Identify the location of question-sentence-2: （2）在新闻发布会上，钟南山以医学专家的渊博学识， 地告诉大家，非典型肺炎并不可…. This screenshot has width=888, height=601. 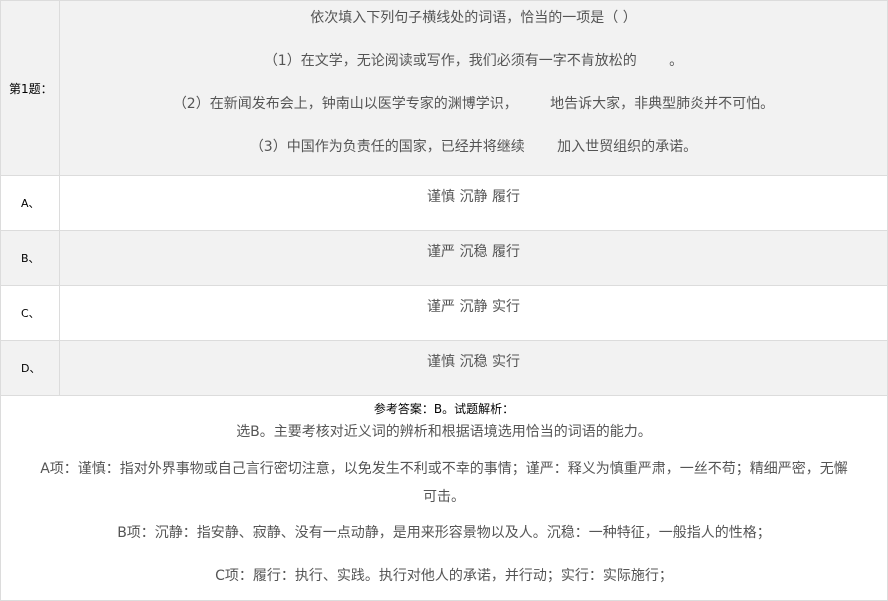
(473, 104).